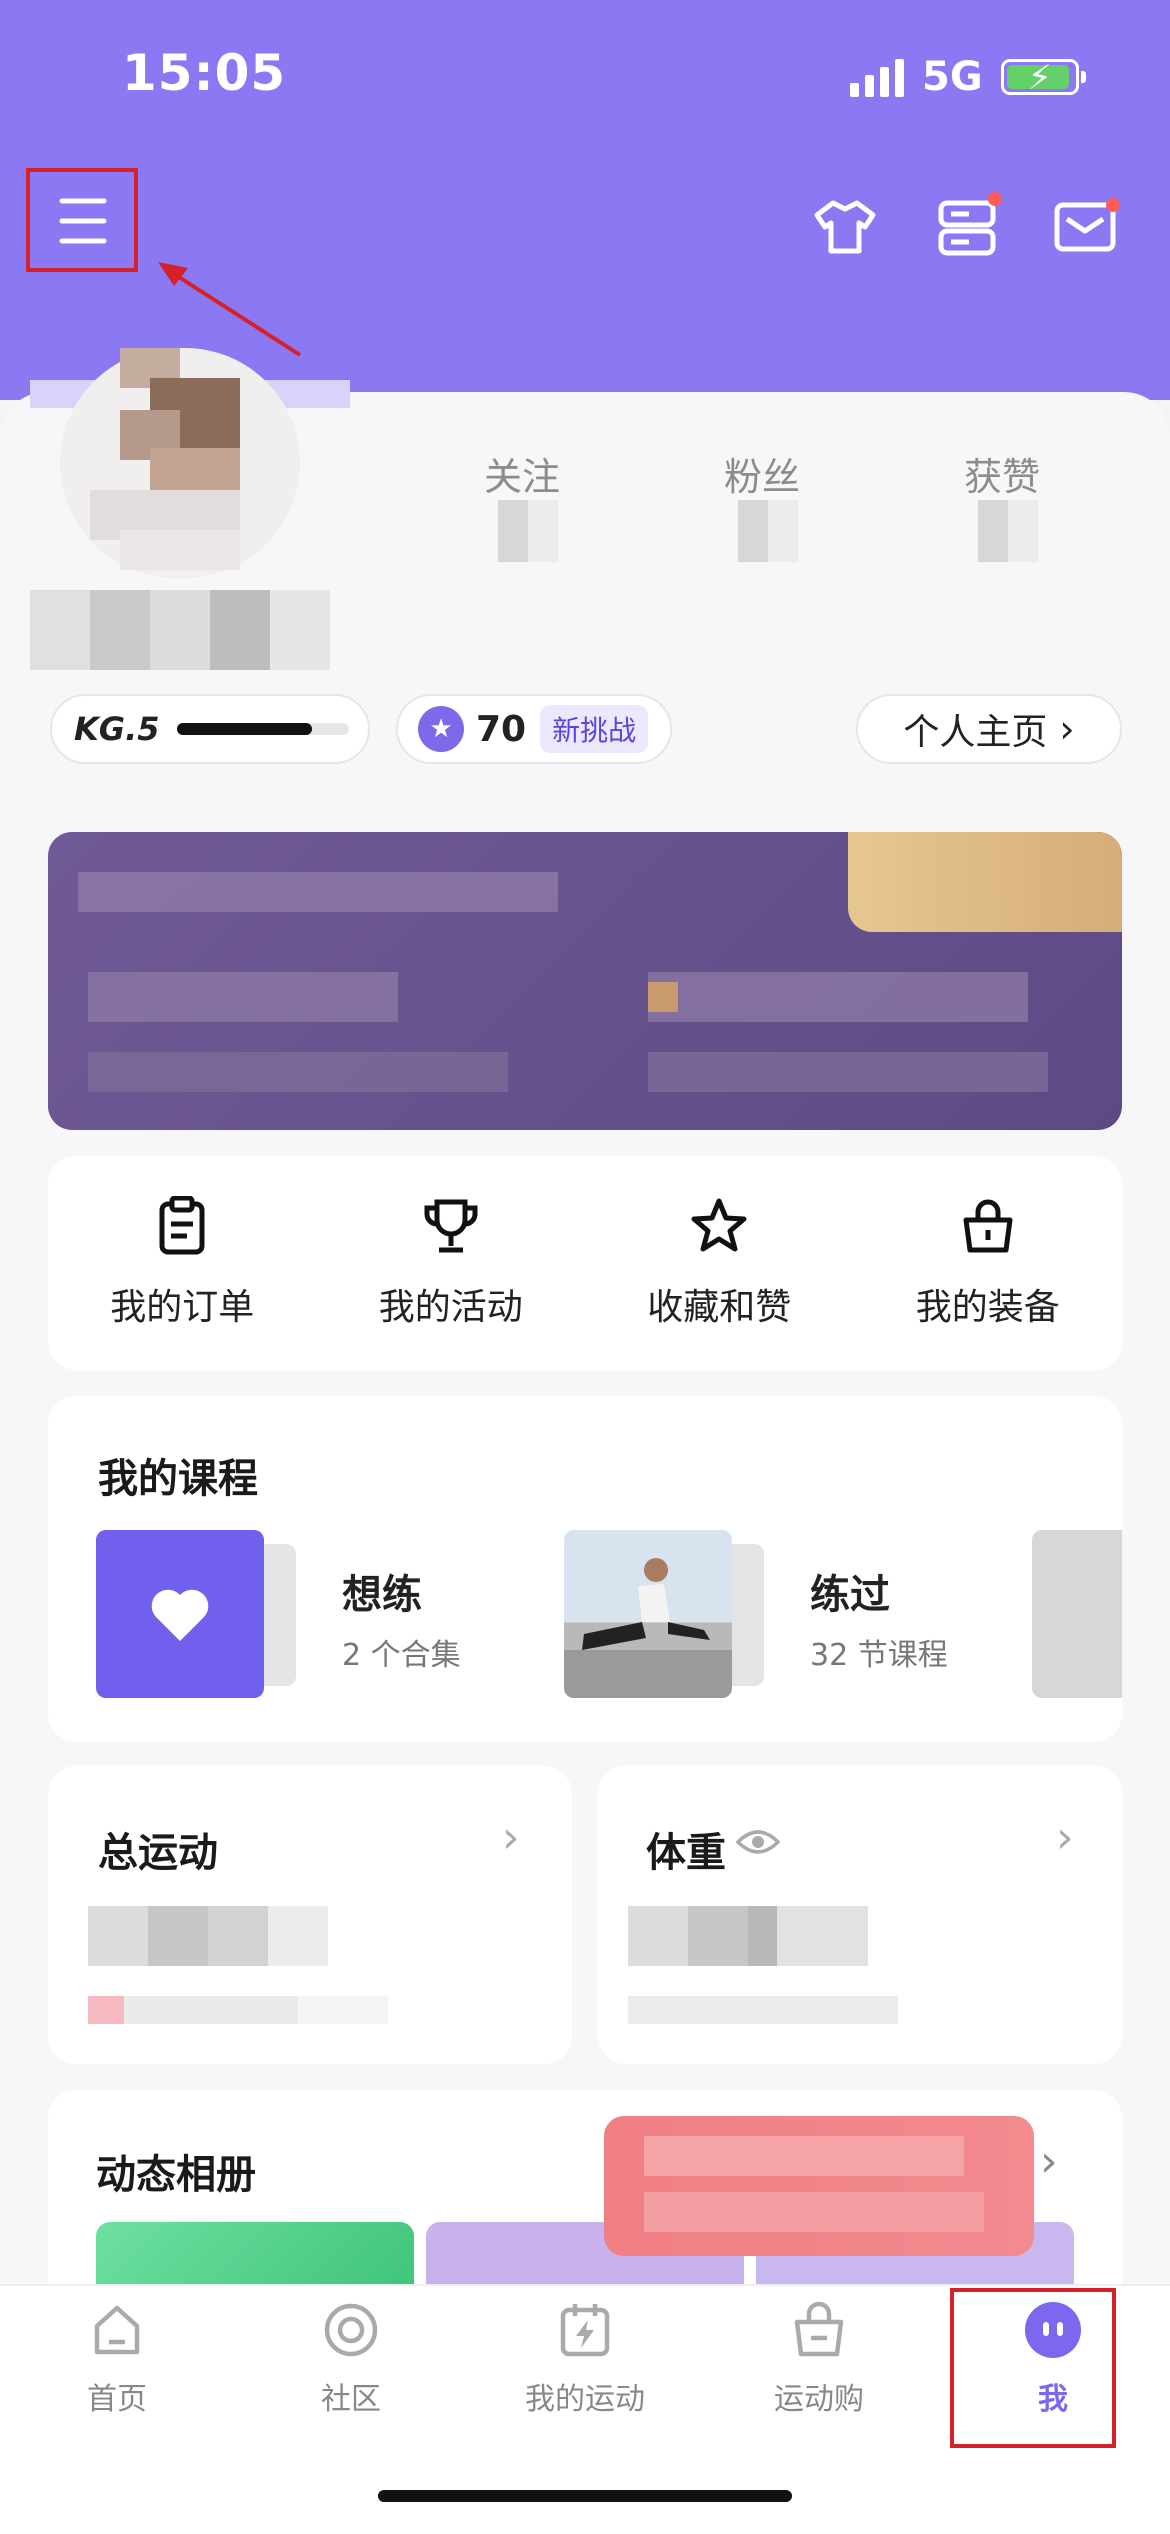  What do you see at coordinates (850, 1595) in the screenshot?
I see `course-title: 练过` at bounding box center [850, 1595].